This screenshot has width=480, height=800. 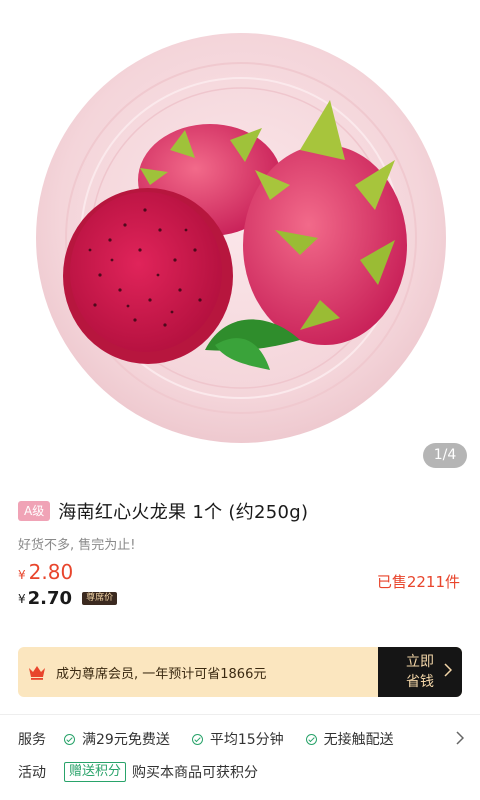 I want to click on member-price-currency: ¥, so click(x=22, y=598).